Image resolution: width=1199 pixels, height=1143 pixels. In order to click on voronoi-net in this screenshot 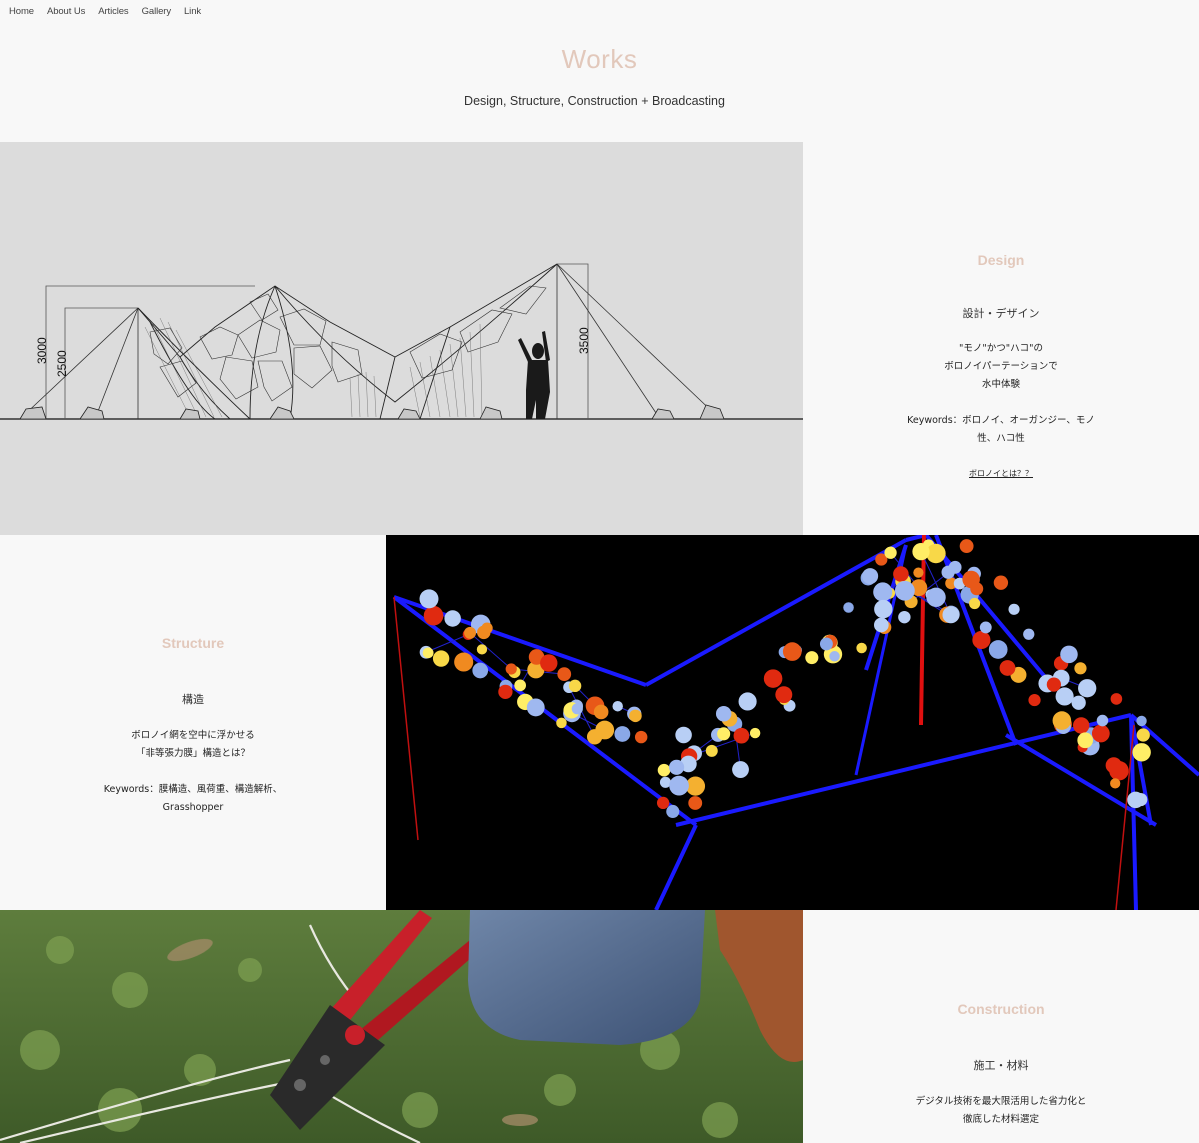, I will do `click(348, 343)`.